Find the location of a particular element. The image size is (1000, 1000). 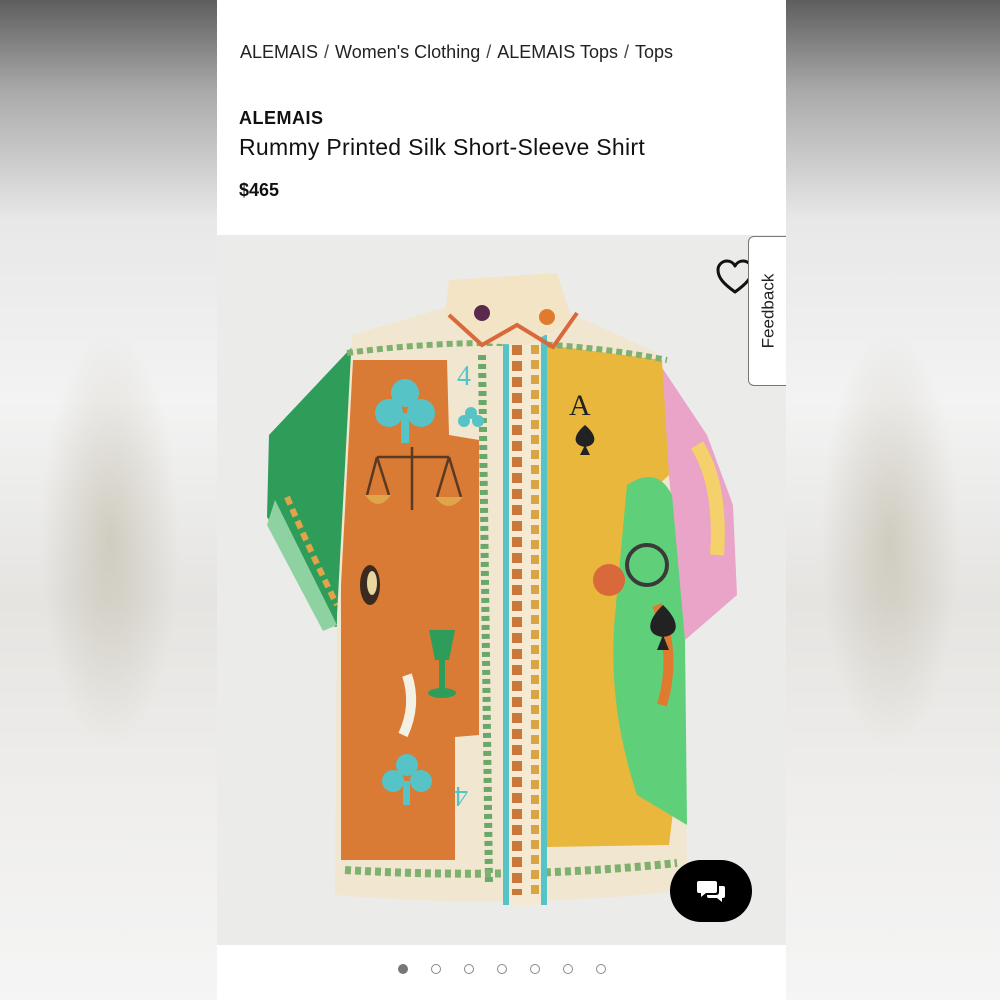

gallery-pagination is located at coordinates (501, 974).